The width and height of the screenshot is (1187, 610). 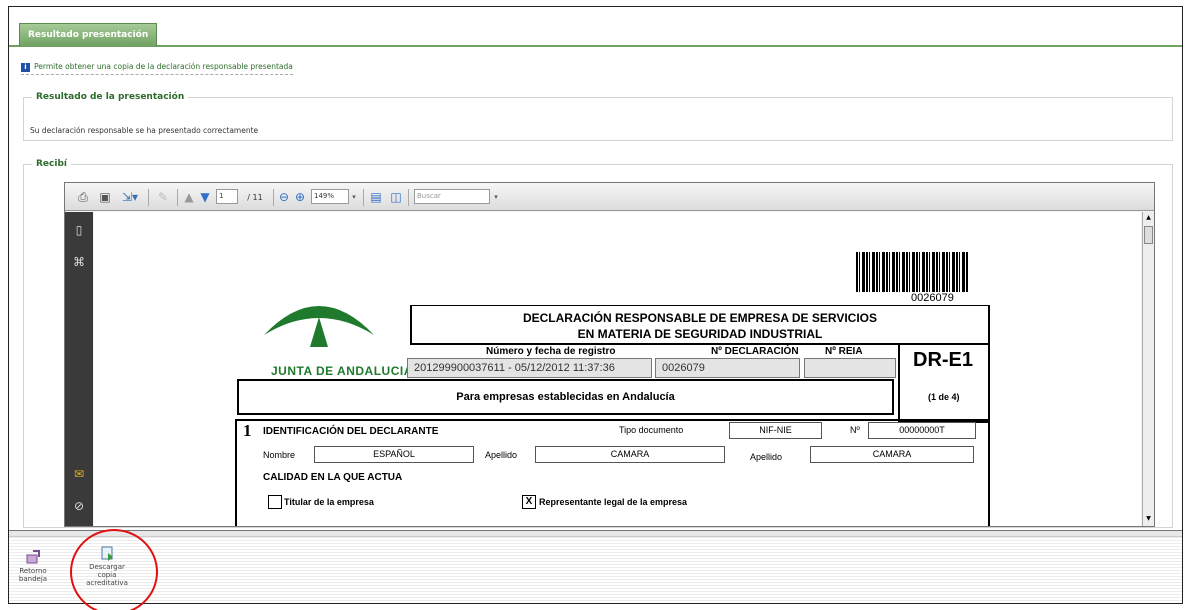 I want to click on nombre-label: Nombre, so click(x=279, y=455).